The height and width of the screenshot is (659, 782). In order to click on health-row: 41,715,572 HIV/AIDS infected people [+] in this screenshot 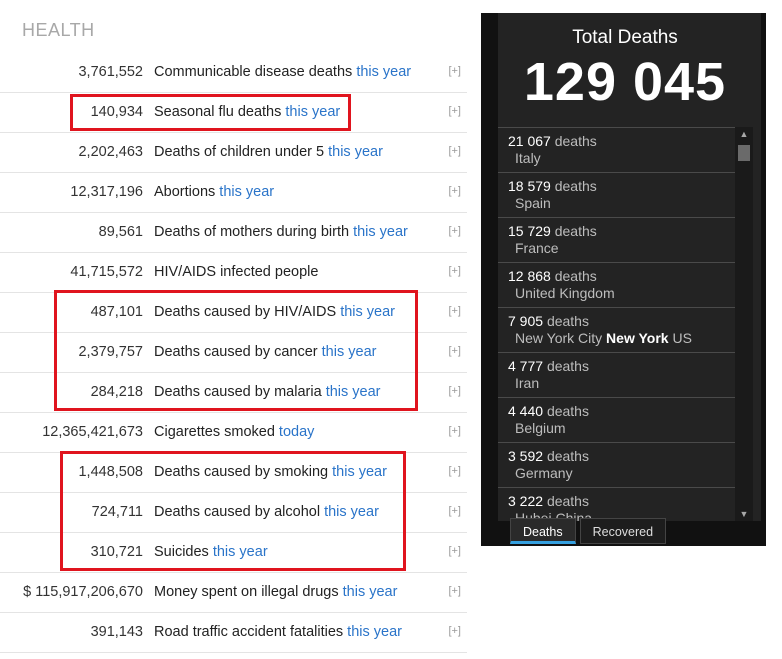, I will do `click(233, 273)`.